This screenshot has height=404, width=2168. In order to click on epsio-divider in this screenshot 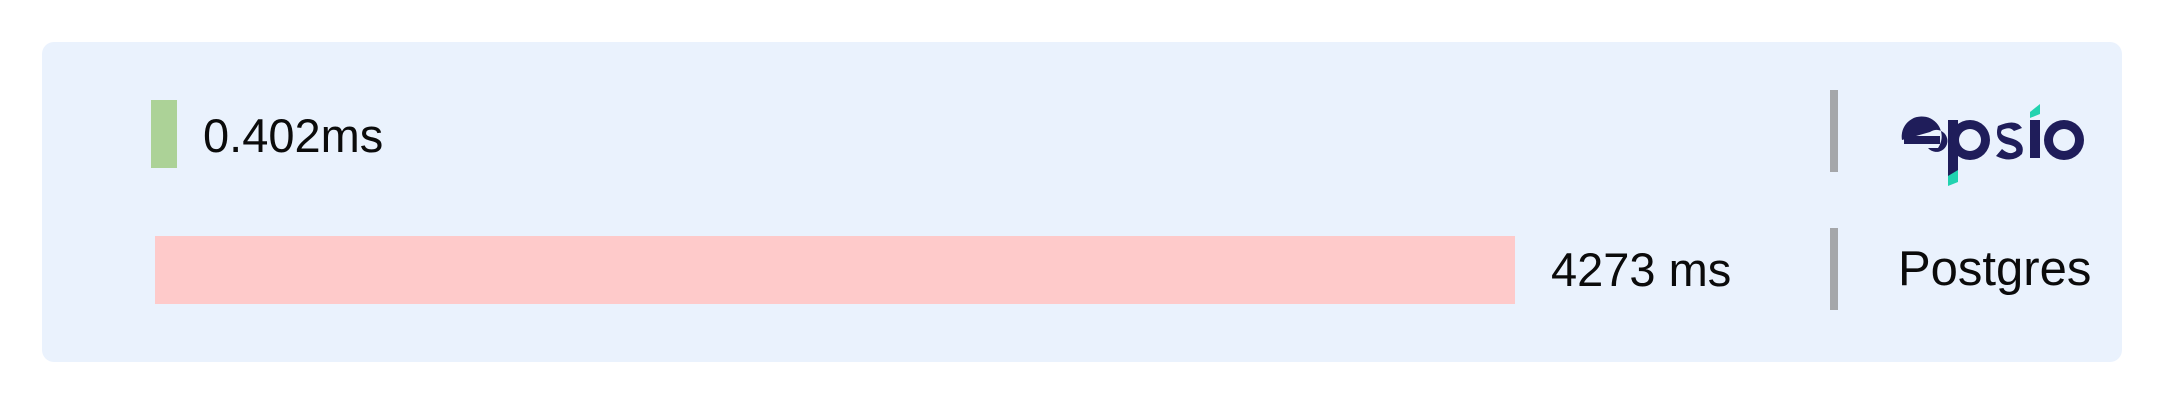, I will do `click(1834, 131)`.